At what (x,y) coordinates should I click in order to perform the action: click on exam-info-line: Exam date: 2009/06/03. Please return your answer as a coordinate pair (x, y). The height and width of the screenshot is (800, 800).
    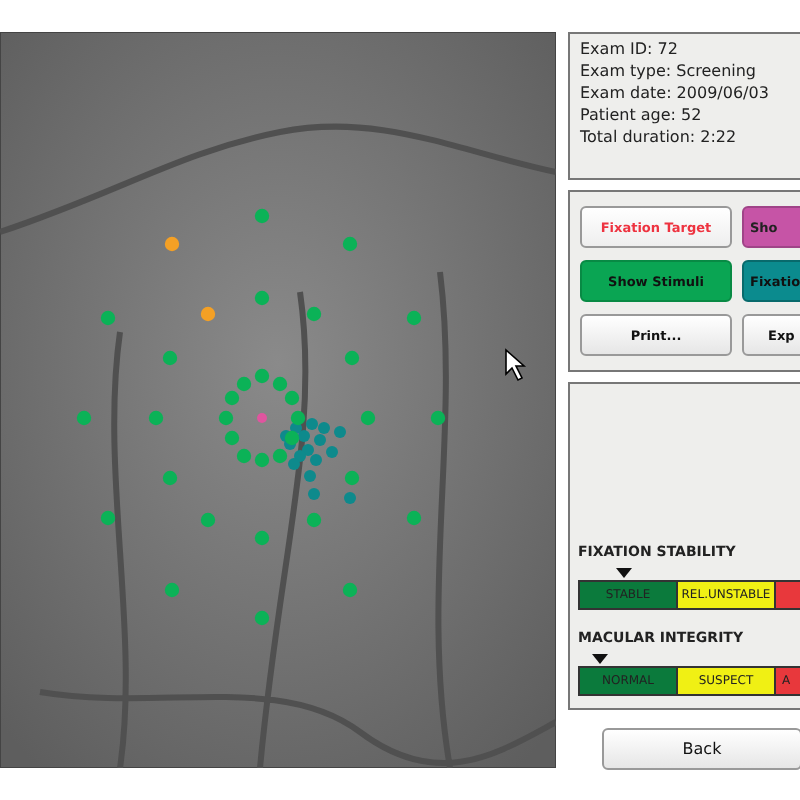
    Looking at the image, I should click on (675, 93).